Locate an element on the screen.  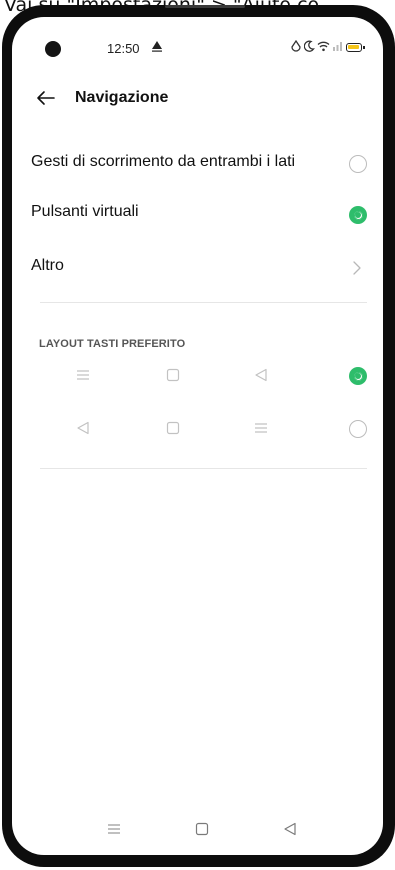
battery-icon is located at coordinates (355, 47).